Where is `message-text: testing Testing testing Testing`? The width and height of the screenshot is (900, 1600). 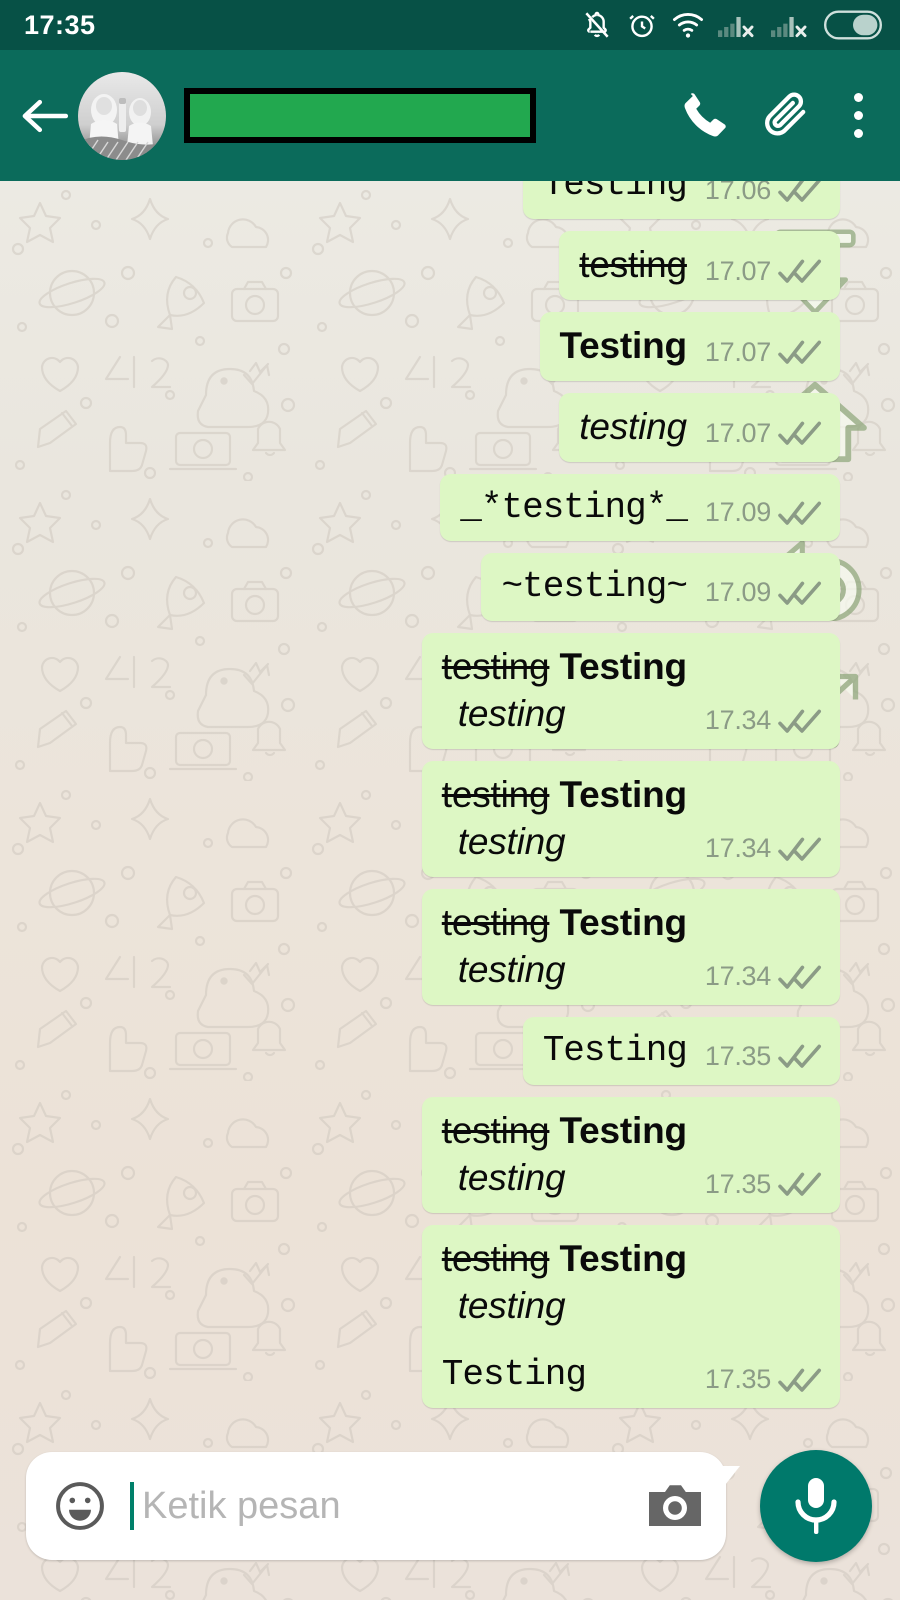 message-text: testing Testing testing Testing is located at coordinates (564, 1317).